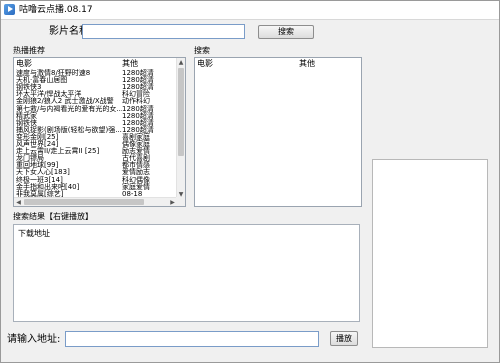 This screenshot has width=500, height=363. I want to click on scroll-up-arrow-icon: ▲, so click(181, 62).